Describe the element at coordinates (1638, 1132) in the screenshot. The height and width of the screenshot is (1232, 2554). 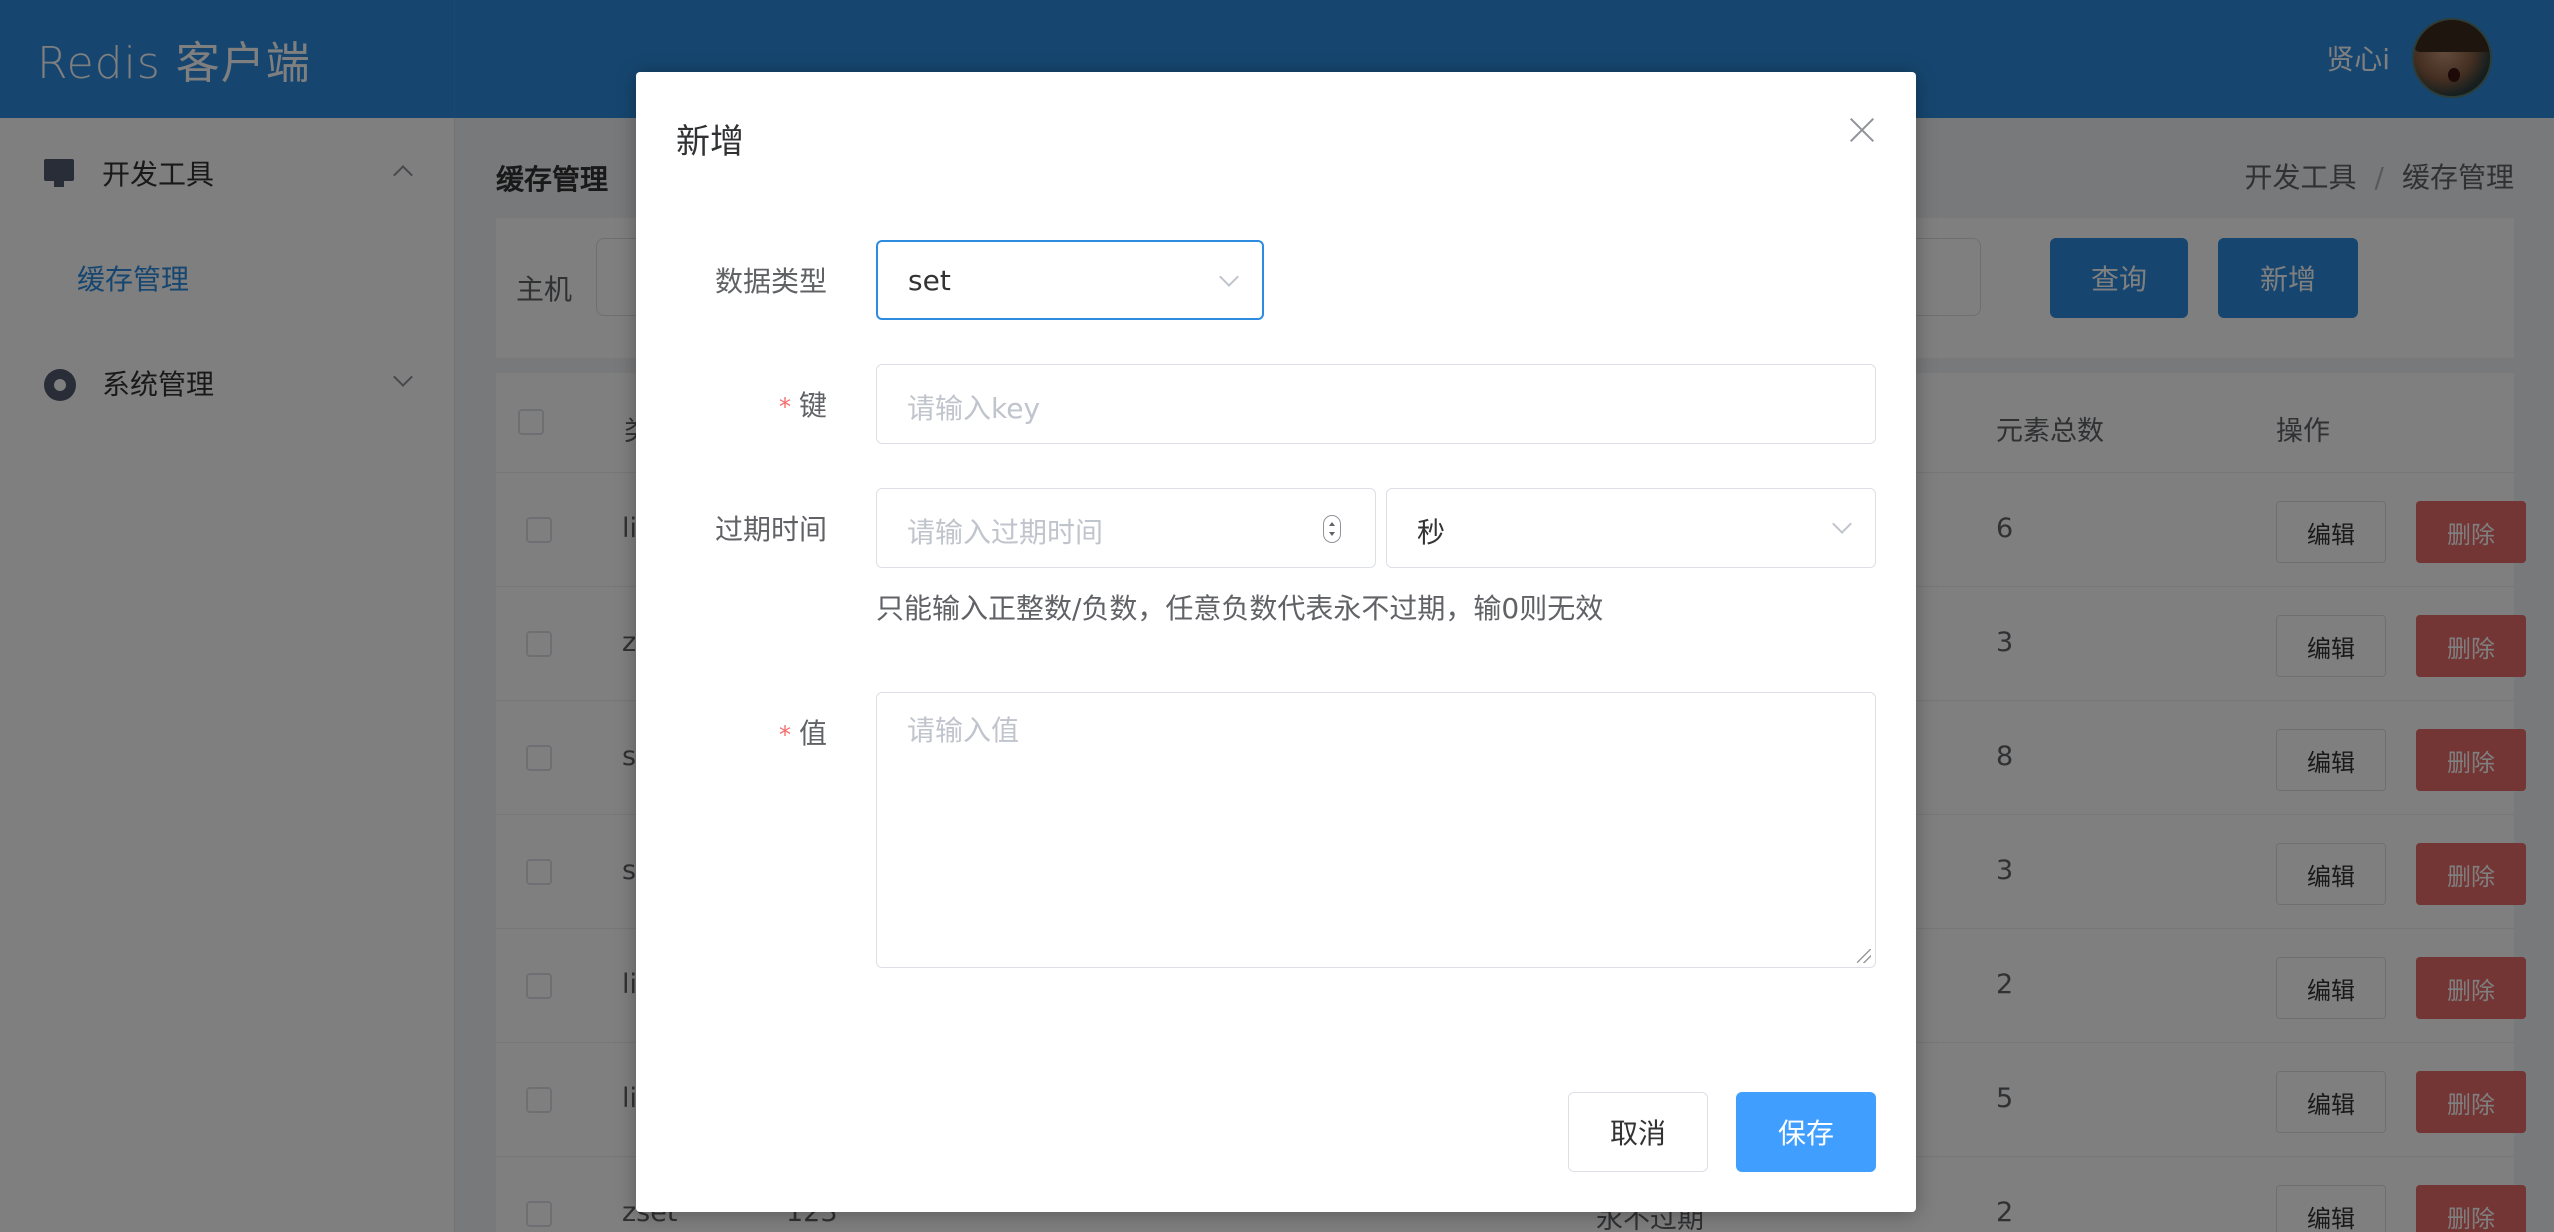
I see `cancel-button: 取消` at that location.